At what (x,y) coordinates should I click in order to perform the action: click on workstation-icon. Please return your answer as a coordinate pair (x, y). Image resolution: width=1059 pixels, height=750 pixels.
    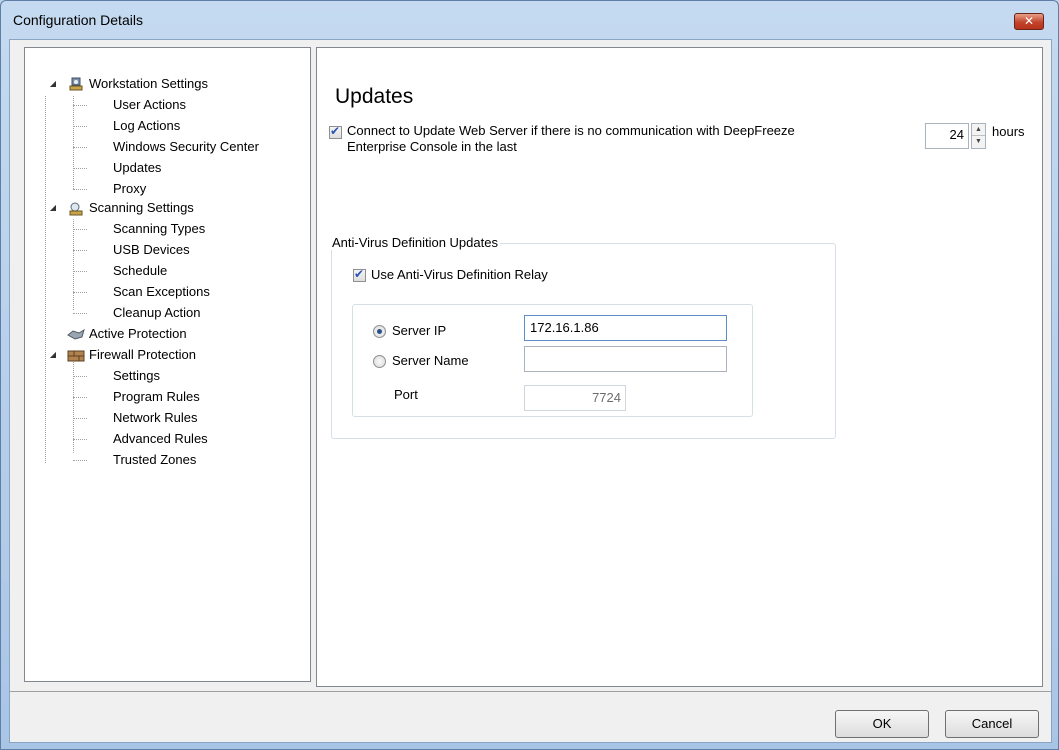
    Looking at the image, I should click on (75, 84).